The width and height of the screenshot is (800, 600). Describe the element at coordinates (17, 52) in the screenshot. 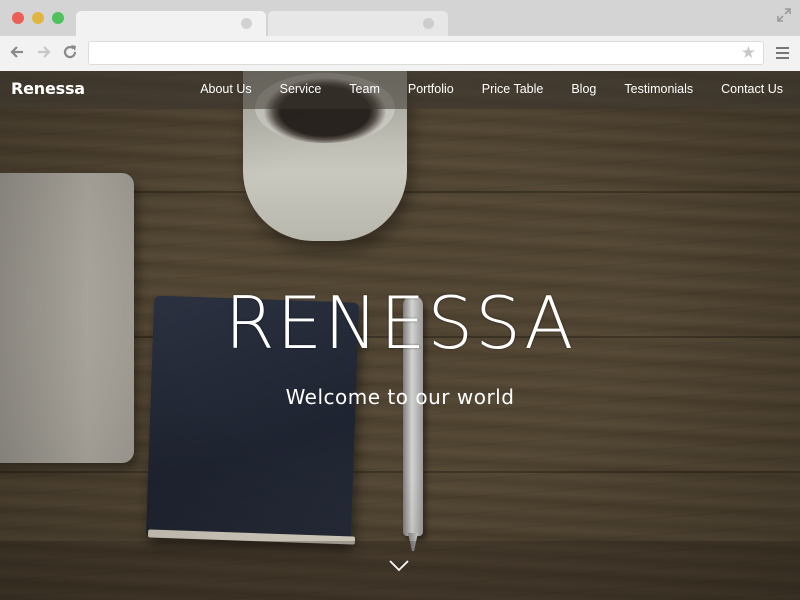

I see `back-arrow-icon` at that location.